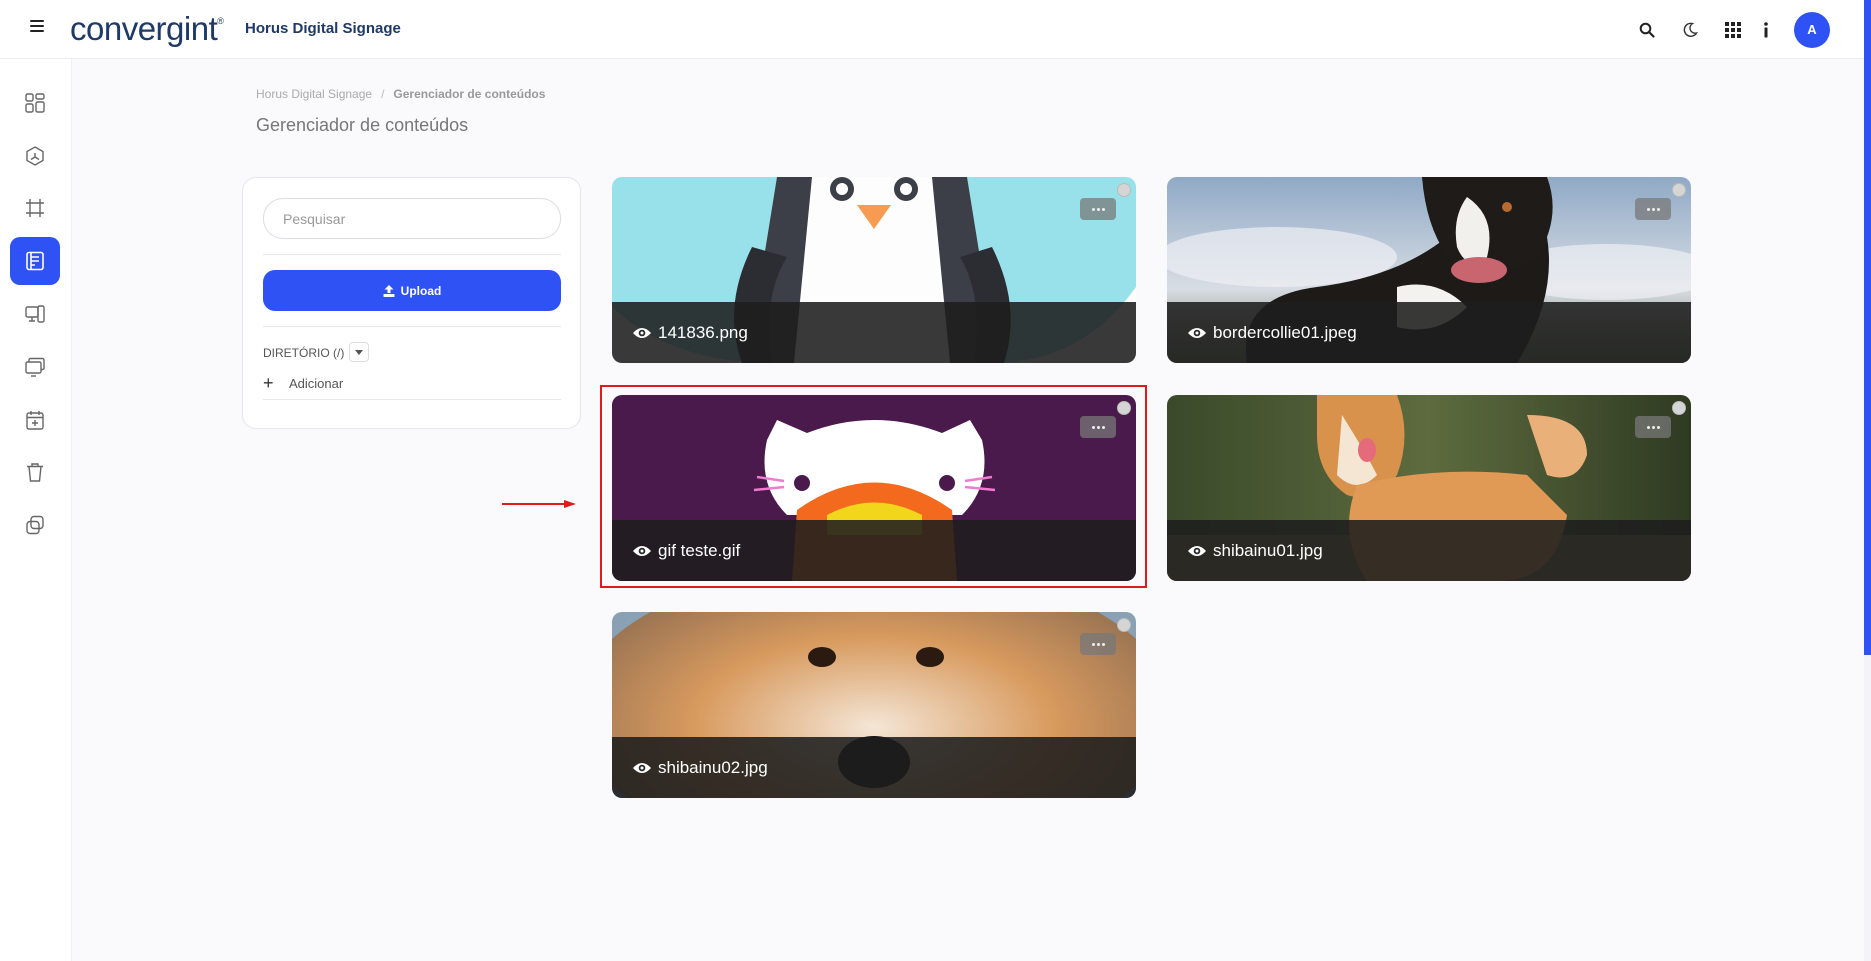 The height and width of the screenshot is (961, 1871). Describe the element at coordinates (1429, 488) in the screenshot. I see `content-card: shibainu01.jpg` at that location.